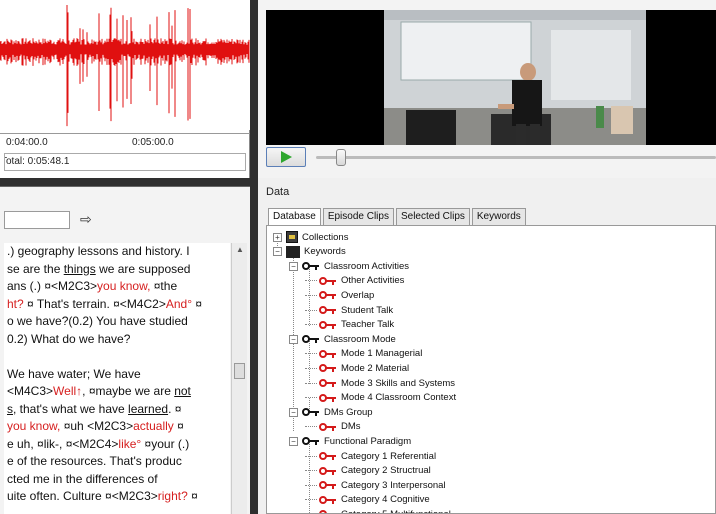 The image size is (716, 514). Describe the element at coordinates (393, 485) in the screenshot. I see `tree-node-label: Category 3 Interpersonal` at that location.